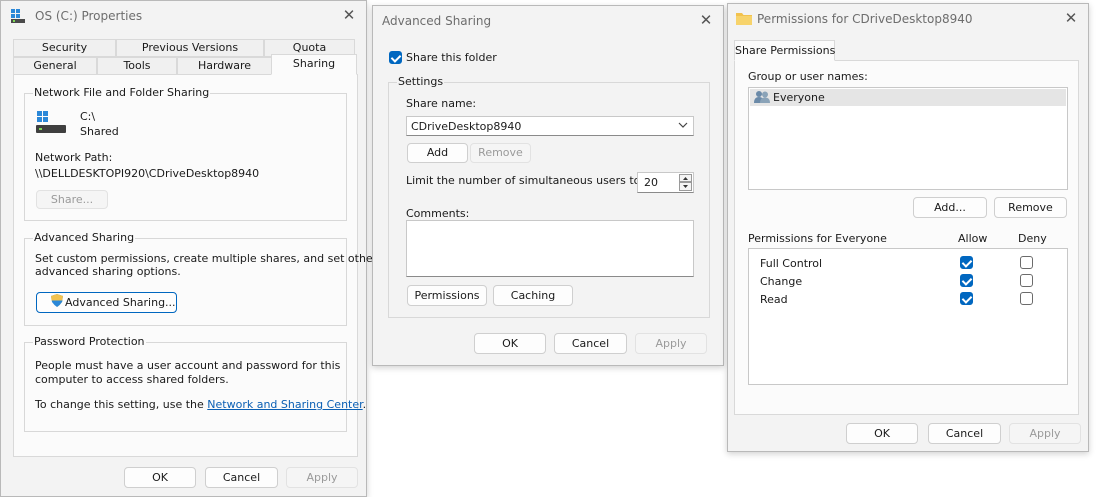 The width and height of the screenshot is (1100, 497). I want to click on properties-cancel-label: Cancel, so click(241, 477).